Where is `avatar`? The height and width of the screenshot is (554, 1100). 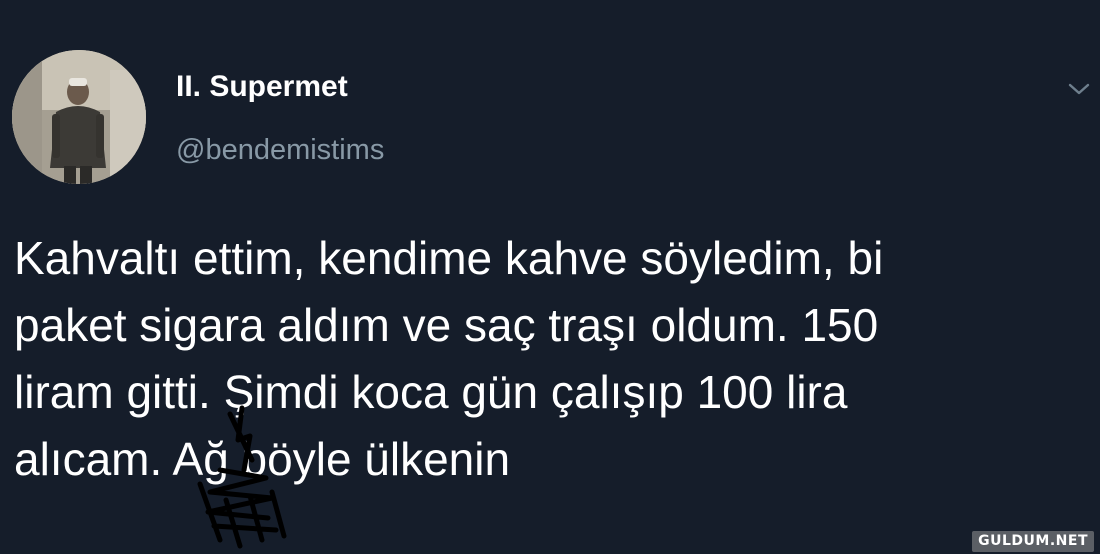 avatar is located at coordinates (79, 117).